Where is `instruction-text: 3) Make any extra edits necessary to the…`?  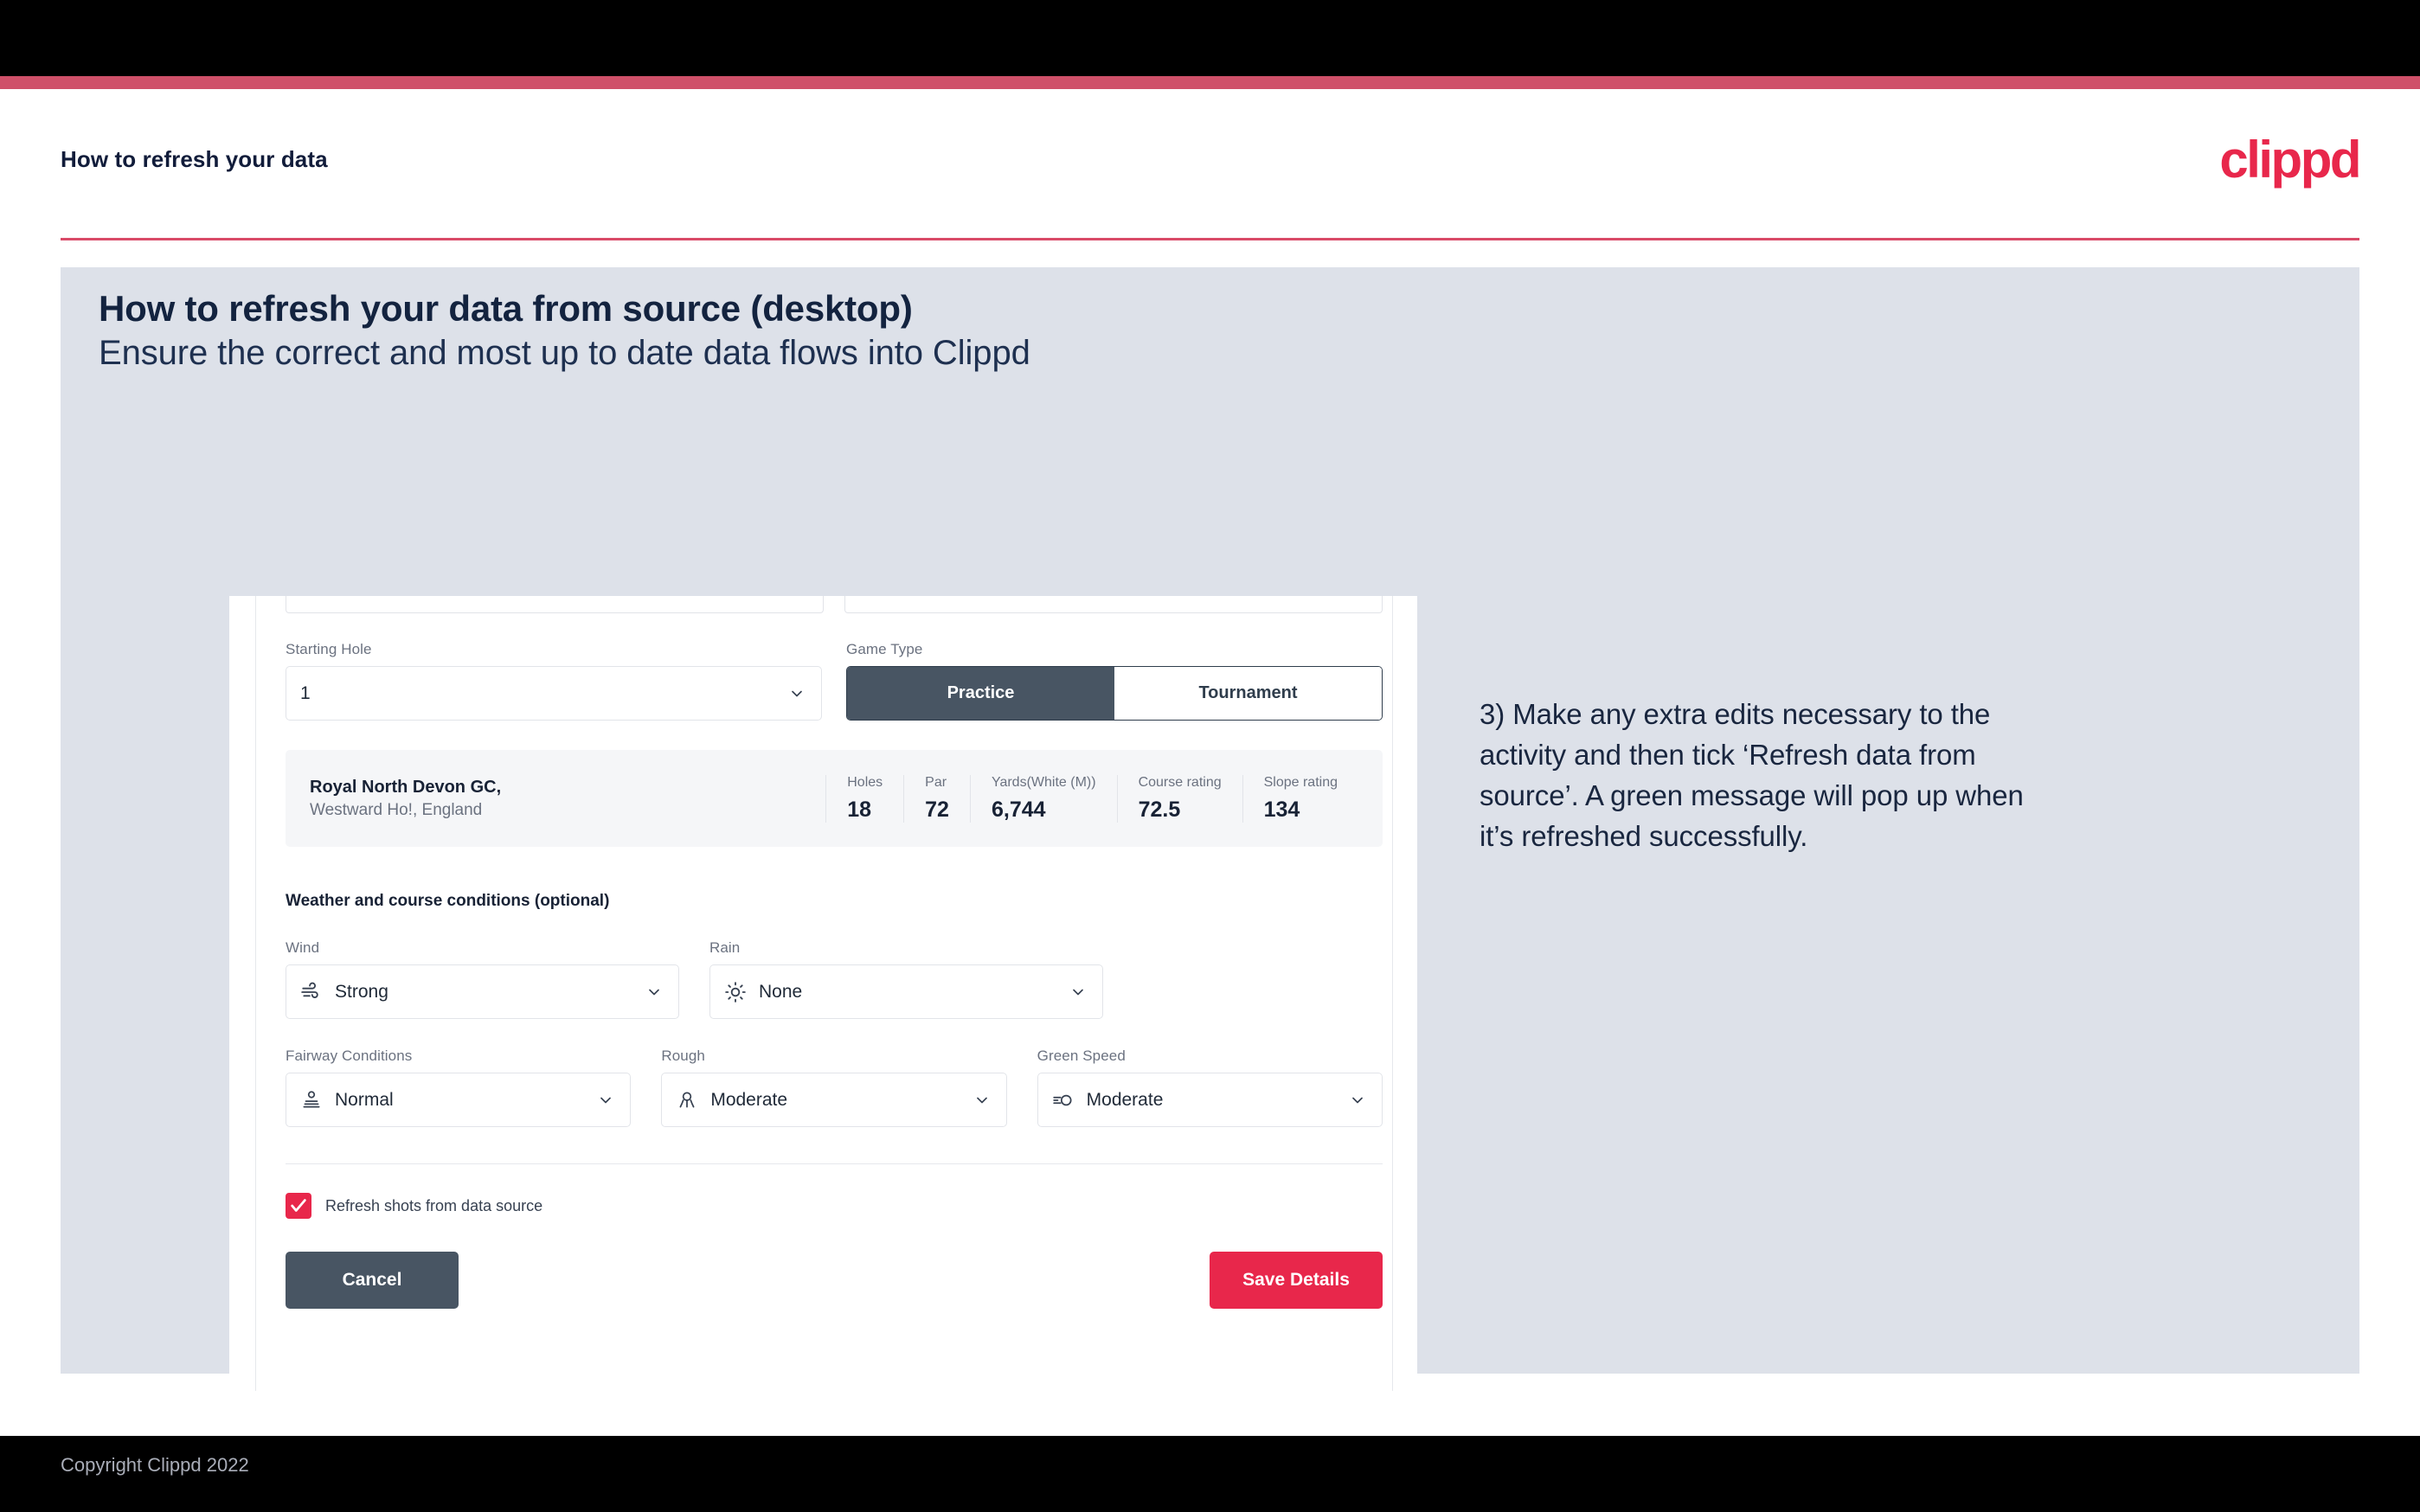
instruction-text: 3) Make any extra edits necessary to the… is located at coordinates (1752, 775).